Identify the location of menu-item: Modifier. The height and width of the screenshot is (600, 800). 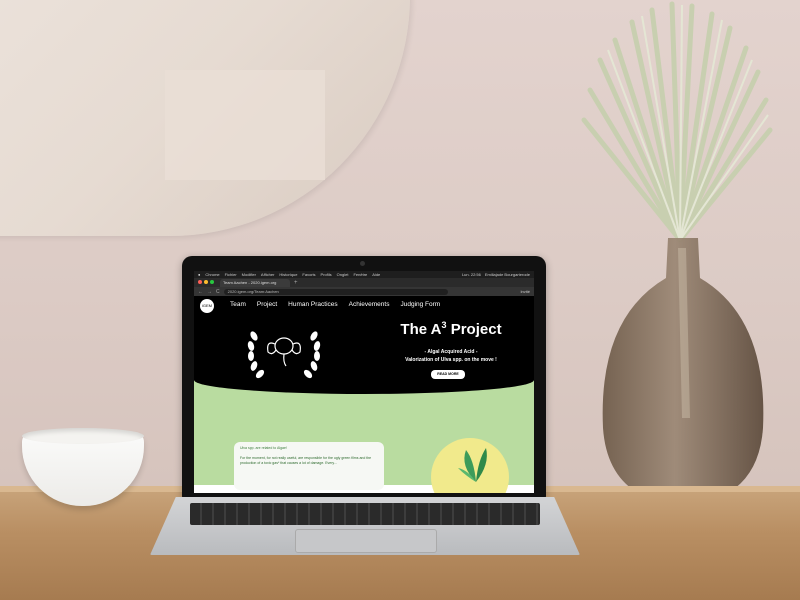
(249, 274).